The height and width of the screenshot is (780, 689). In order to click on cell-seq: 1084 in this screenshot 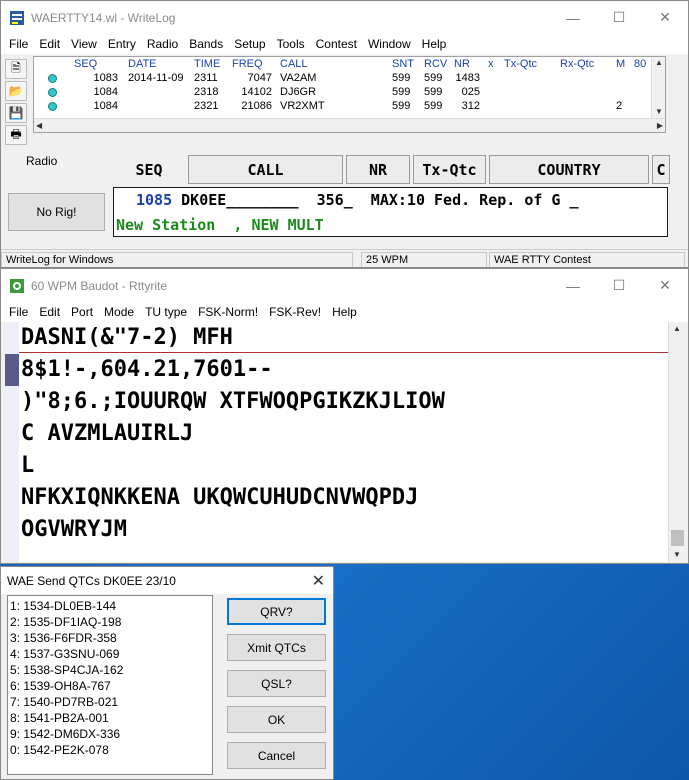, I will do `click(105, 92)`.